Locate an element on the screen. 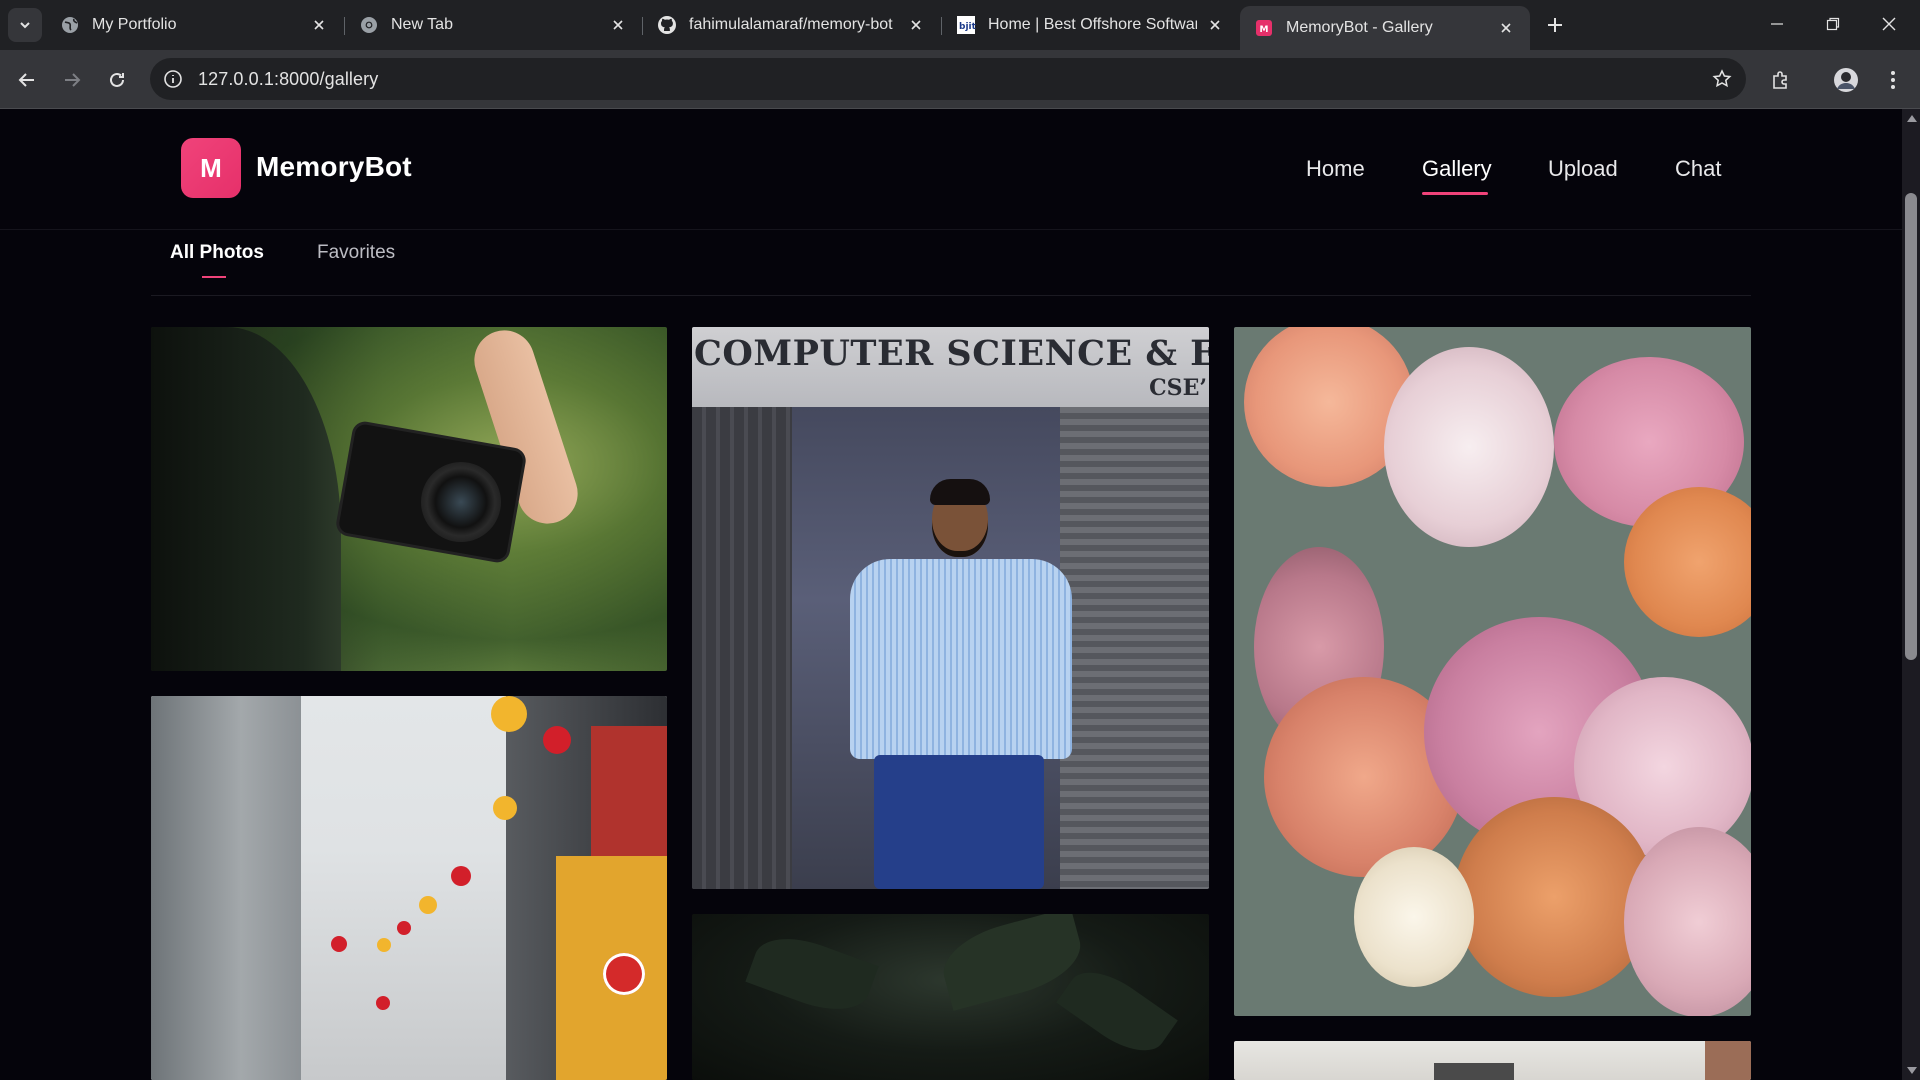 This screenshot has width=1920, height=1080. restore-button is located at coordinates (1833, 24).